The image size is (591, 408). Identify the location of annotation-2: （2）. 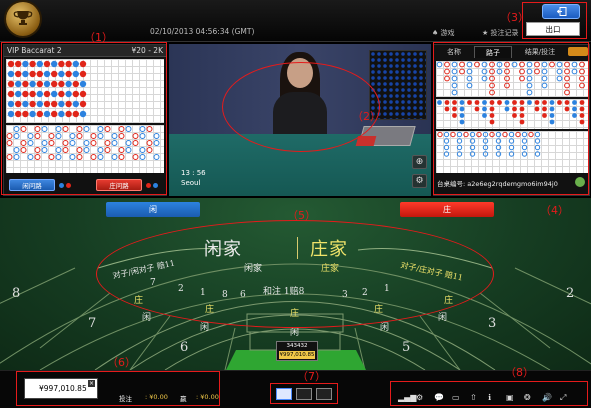
(366, 116).